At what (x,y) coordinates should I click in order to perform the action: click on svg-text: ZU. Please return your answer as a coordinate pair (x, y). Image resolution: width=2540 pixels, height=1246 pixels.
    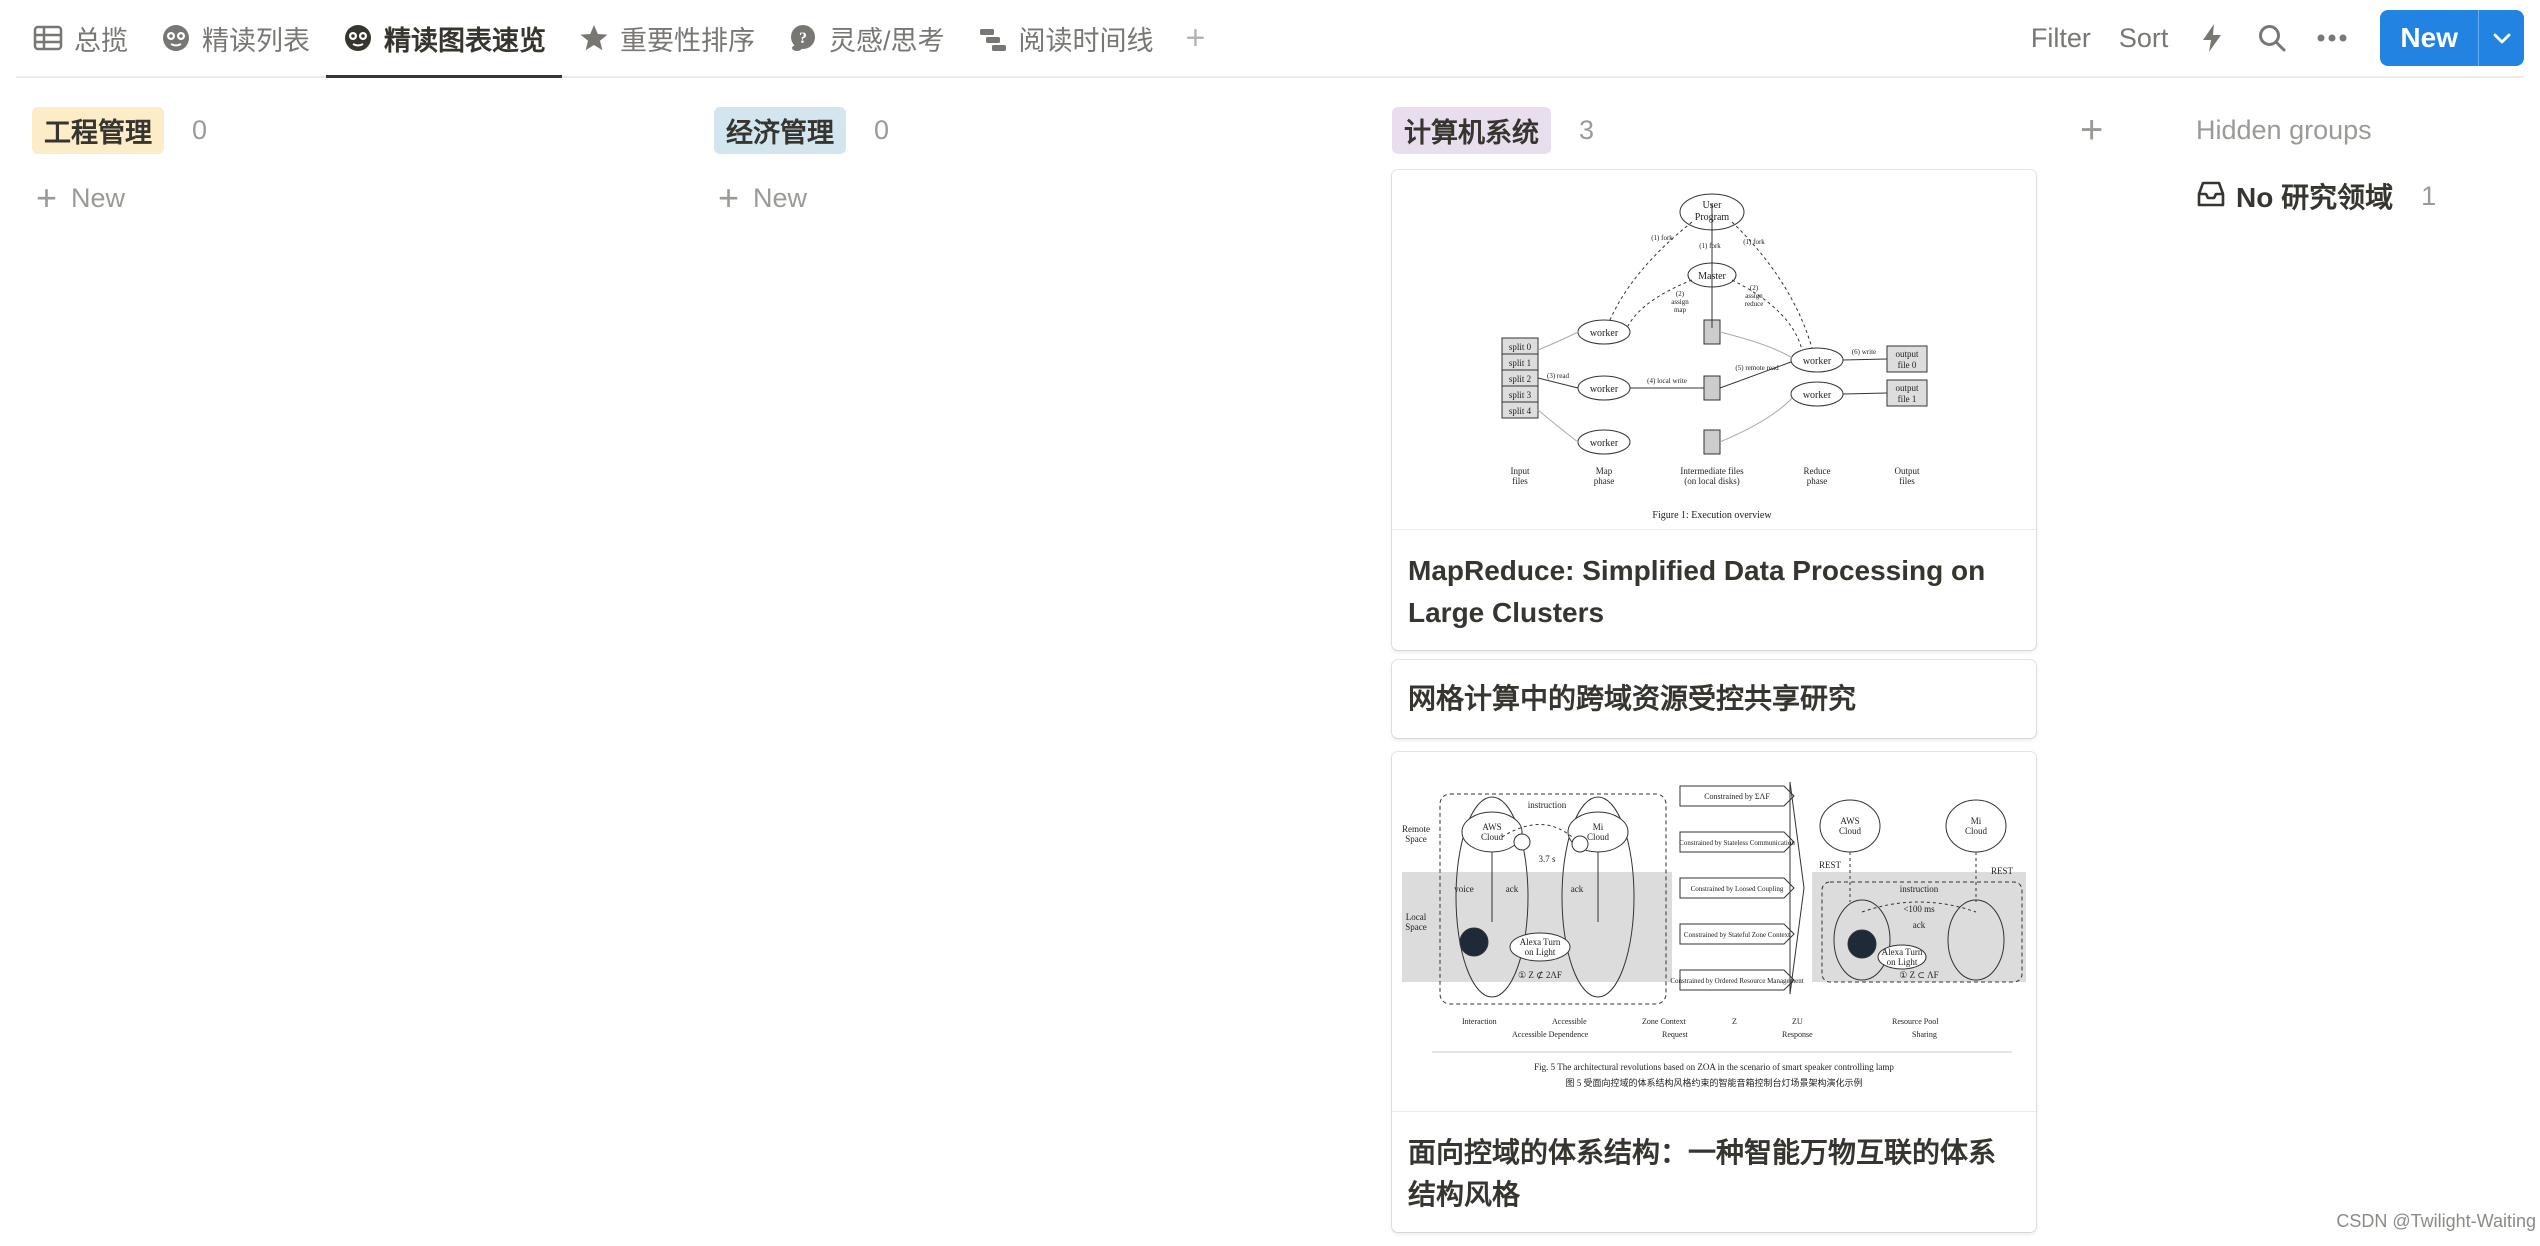
    Looking at the image, I should click on (1797, 1021).